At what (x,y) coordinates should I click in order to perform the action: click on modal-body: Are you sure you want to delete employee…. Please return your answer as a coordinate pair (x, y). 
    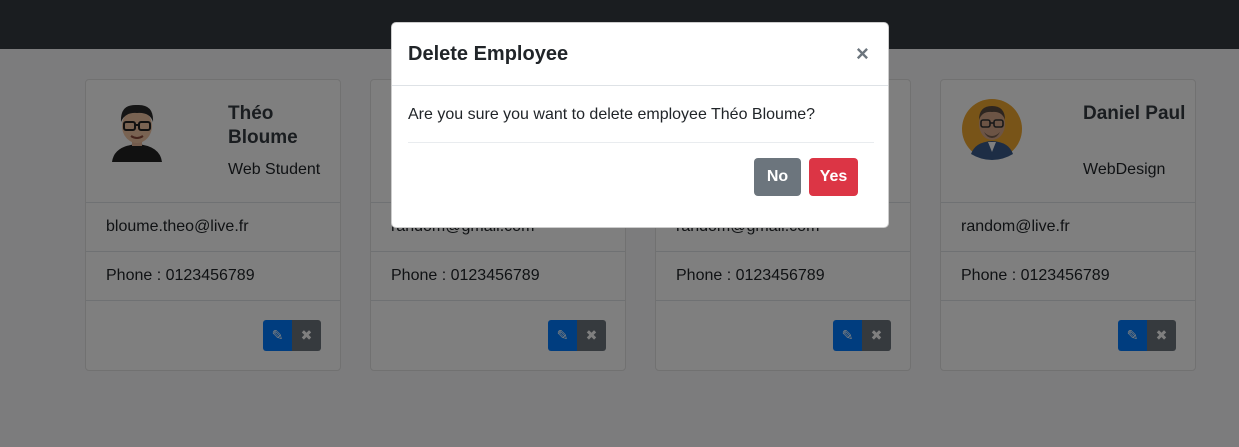
    Looking at the image, I should click on (640, 126).